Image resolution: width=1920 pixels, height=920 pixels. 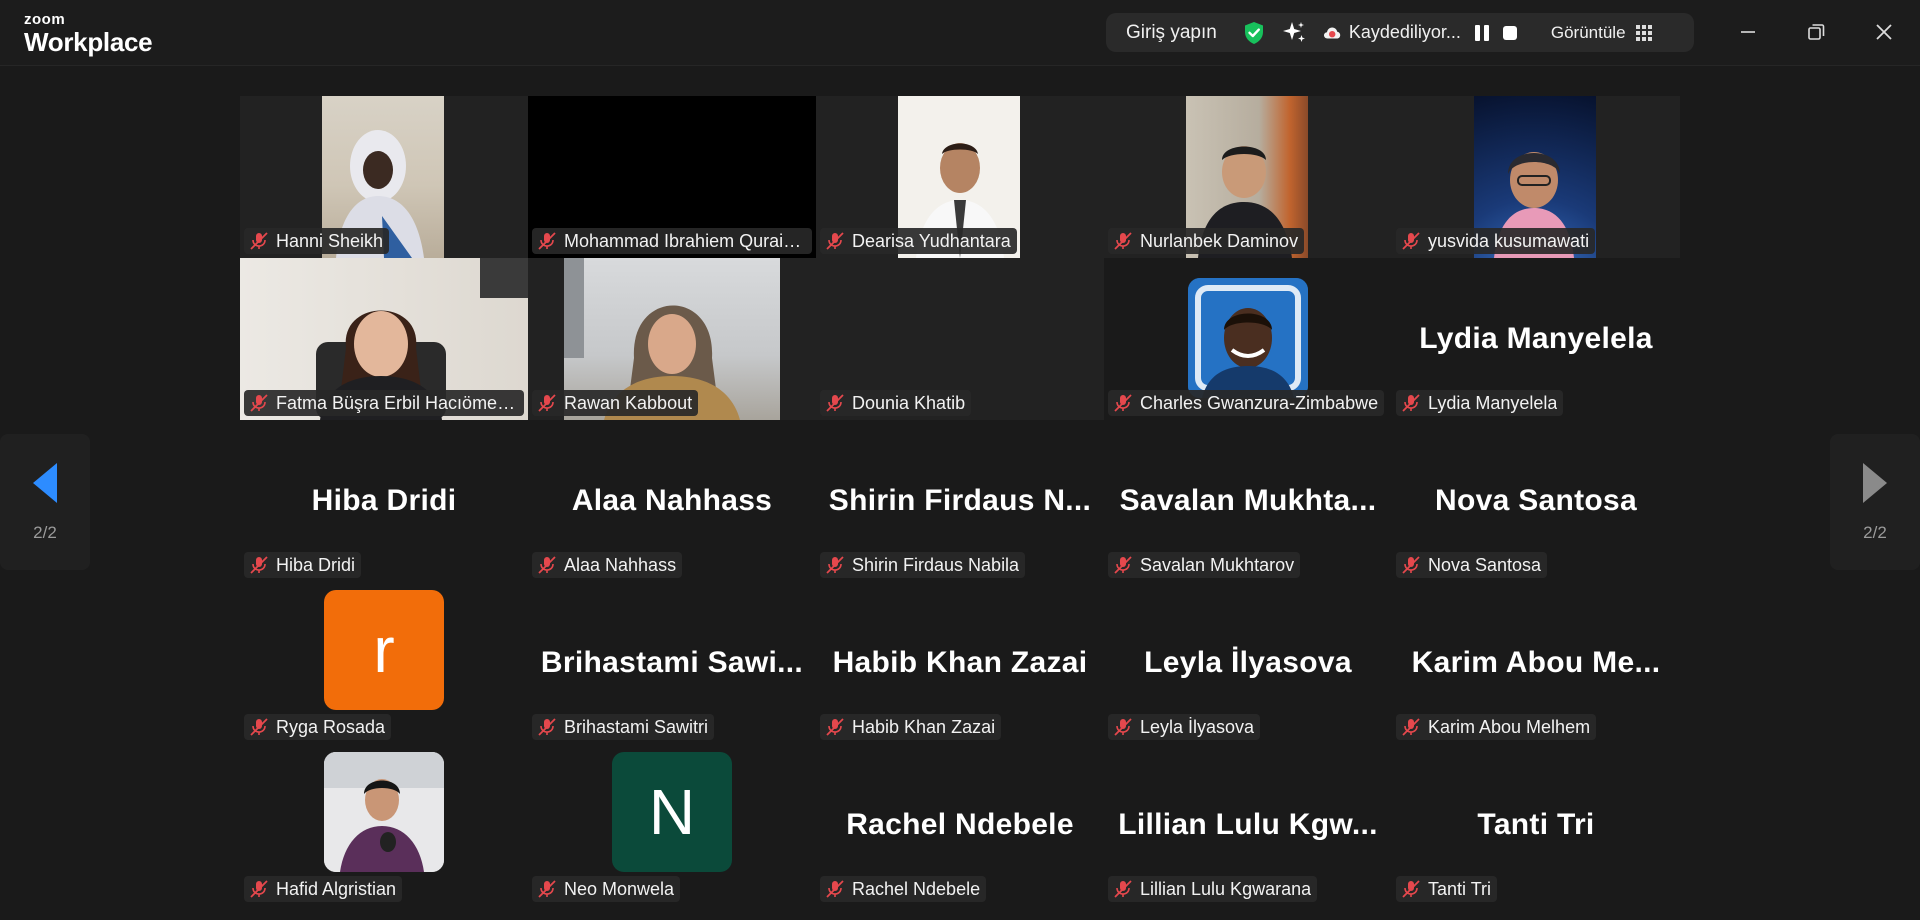 What do you see at coordinates (960, 825) in the screenshot?
I see `participant-tile: Rachel Ndebele Rachel Ndebele` at bounding box center [960, 825].